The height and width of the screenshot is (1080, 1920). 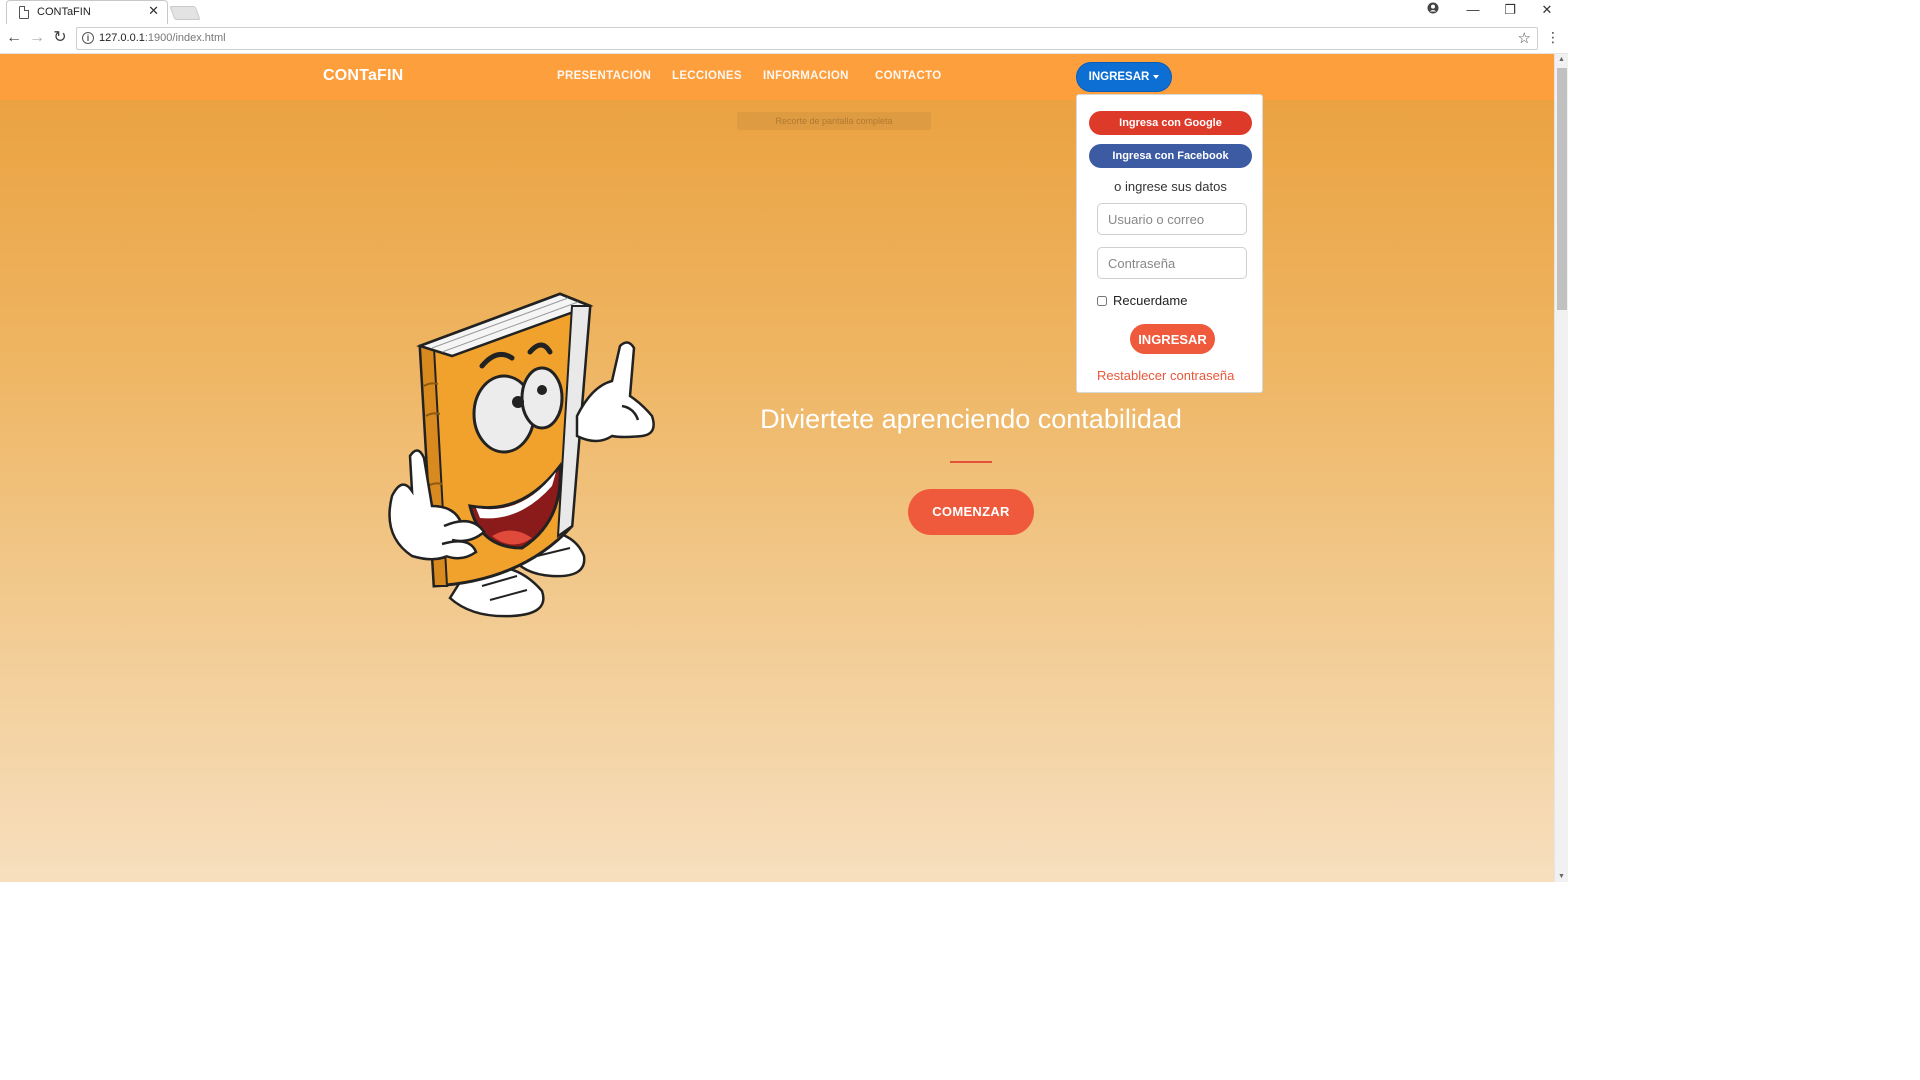 I want to click on nav-link-lecciones: LECCIONES, so click(x=707, y=76).